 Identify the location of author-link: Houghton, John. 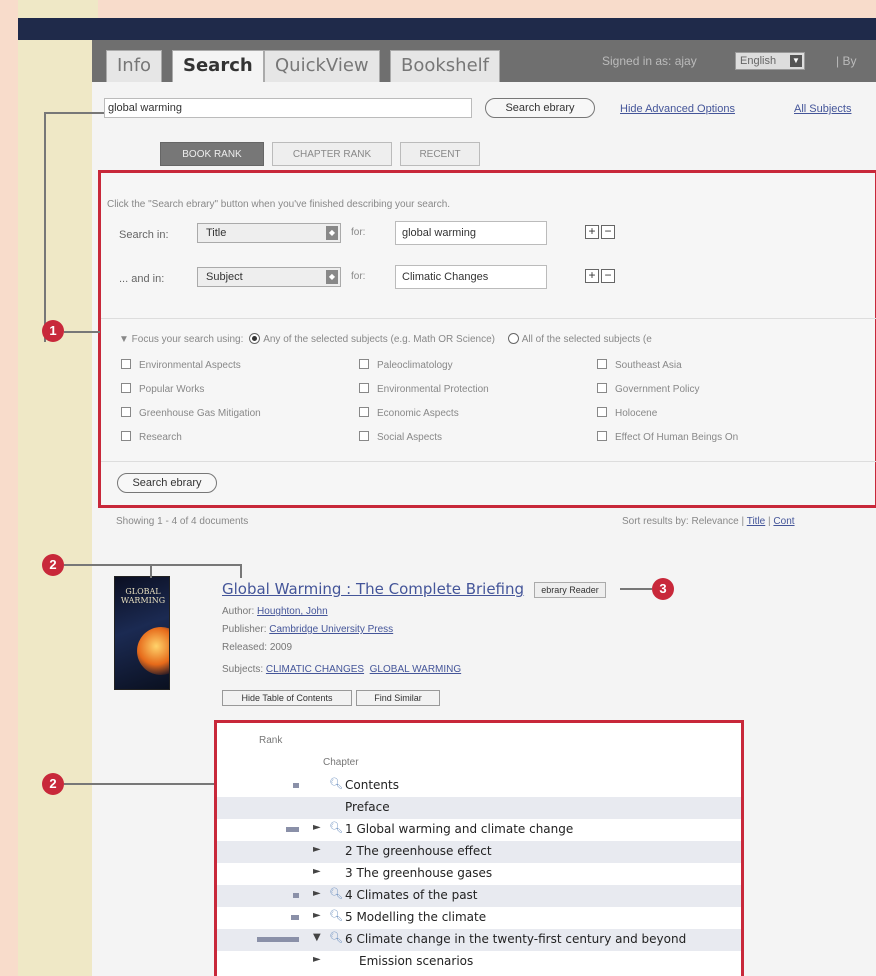
(292, 611).